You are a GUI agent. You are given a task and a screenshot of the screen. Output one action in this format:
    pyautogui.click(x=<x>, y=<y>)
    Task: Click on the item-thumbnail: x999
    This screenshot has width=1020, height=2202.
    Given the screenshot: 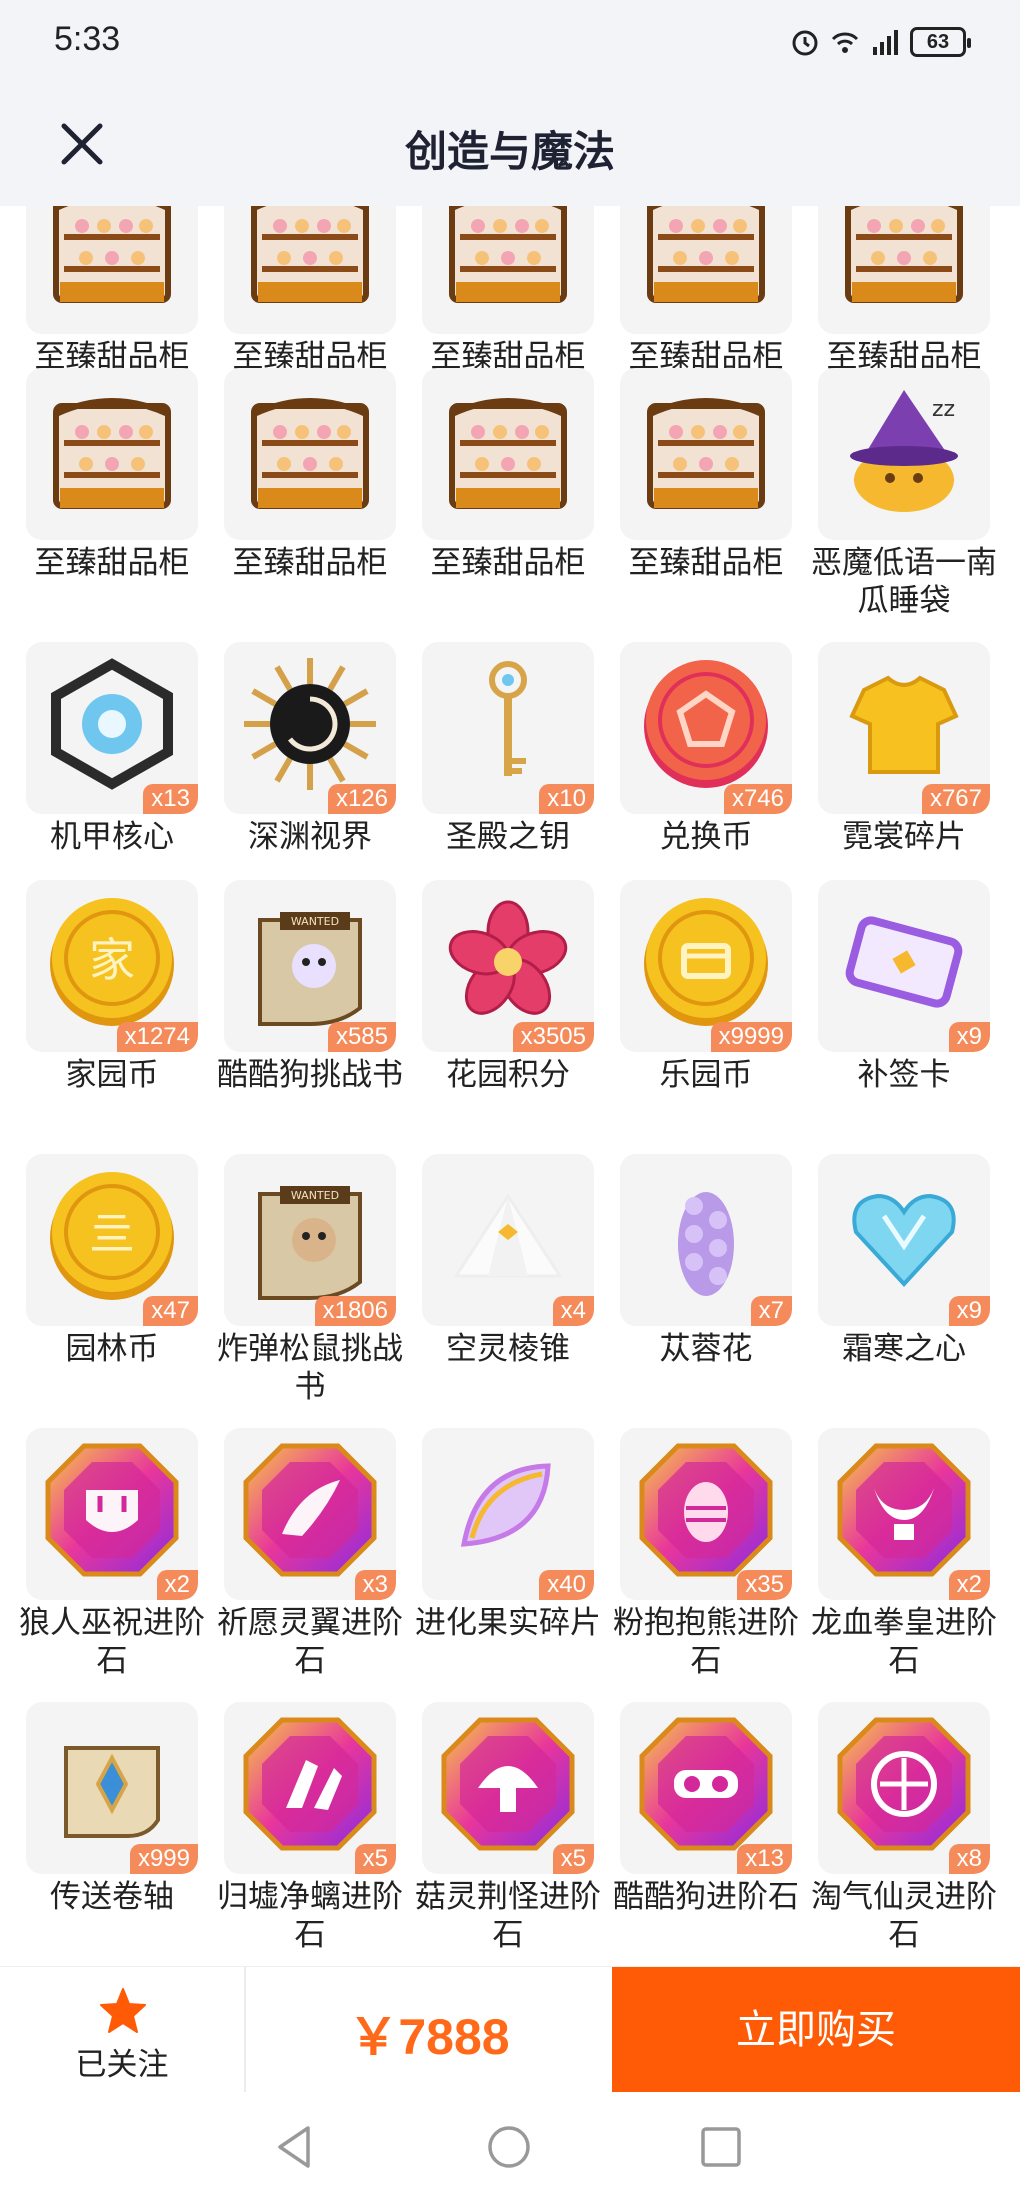 What is the action you would take?
    pyautogui.click(x=112, y=1788)
    